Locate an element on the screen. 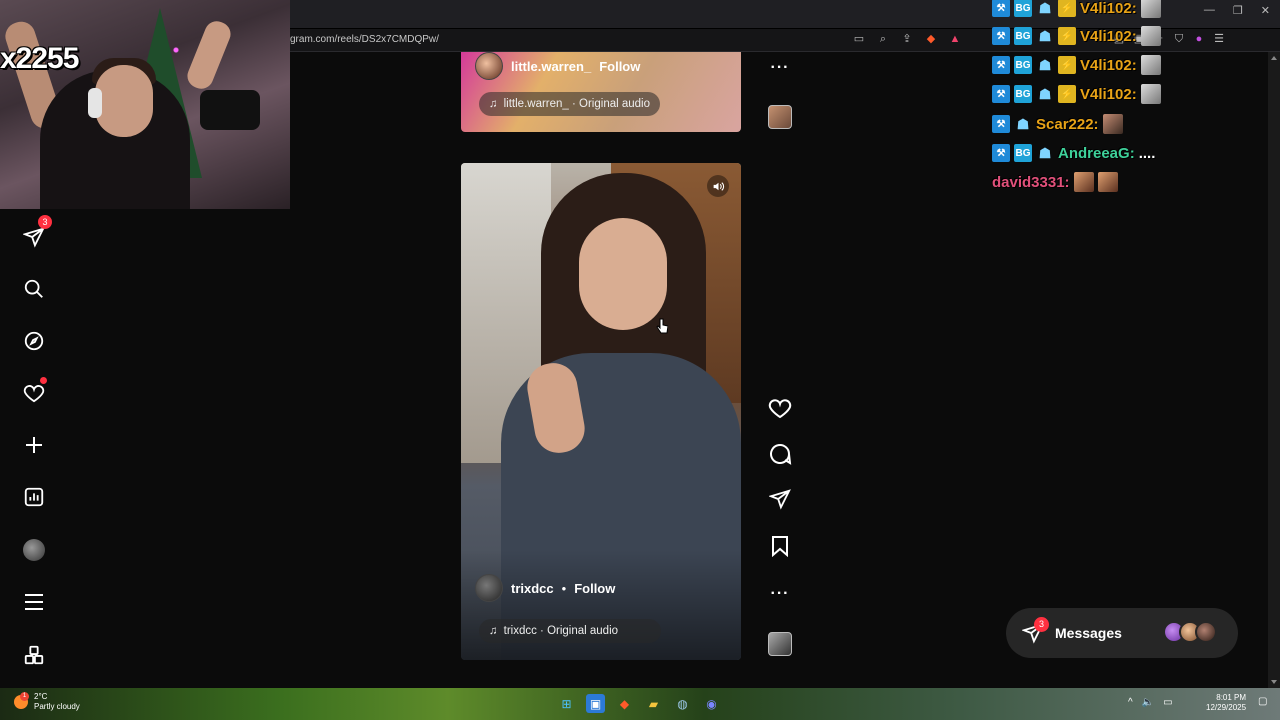 The width and height of the screenshot is (1280, 720). brave-rewards-icon: ▲ is located at coordinates (955, 39).